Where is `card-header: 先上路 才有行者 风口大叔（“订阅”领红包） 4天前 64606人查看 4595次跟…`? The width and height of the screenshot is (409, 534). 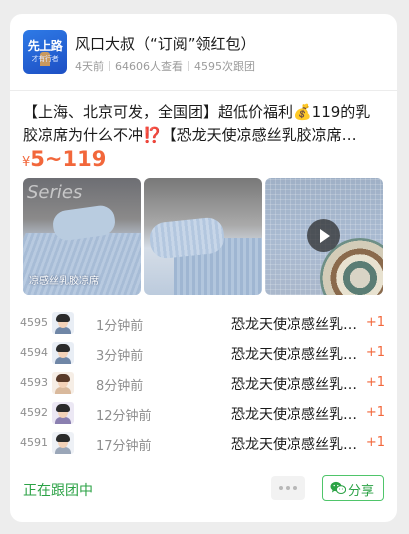 card-header: 先上路 才有行者 风口大叔（“订阅”领红包） 4天前 64606人查看 4595次跟… is located at coordinates (203, 54).